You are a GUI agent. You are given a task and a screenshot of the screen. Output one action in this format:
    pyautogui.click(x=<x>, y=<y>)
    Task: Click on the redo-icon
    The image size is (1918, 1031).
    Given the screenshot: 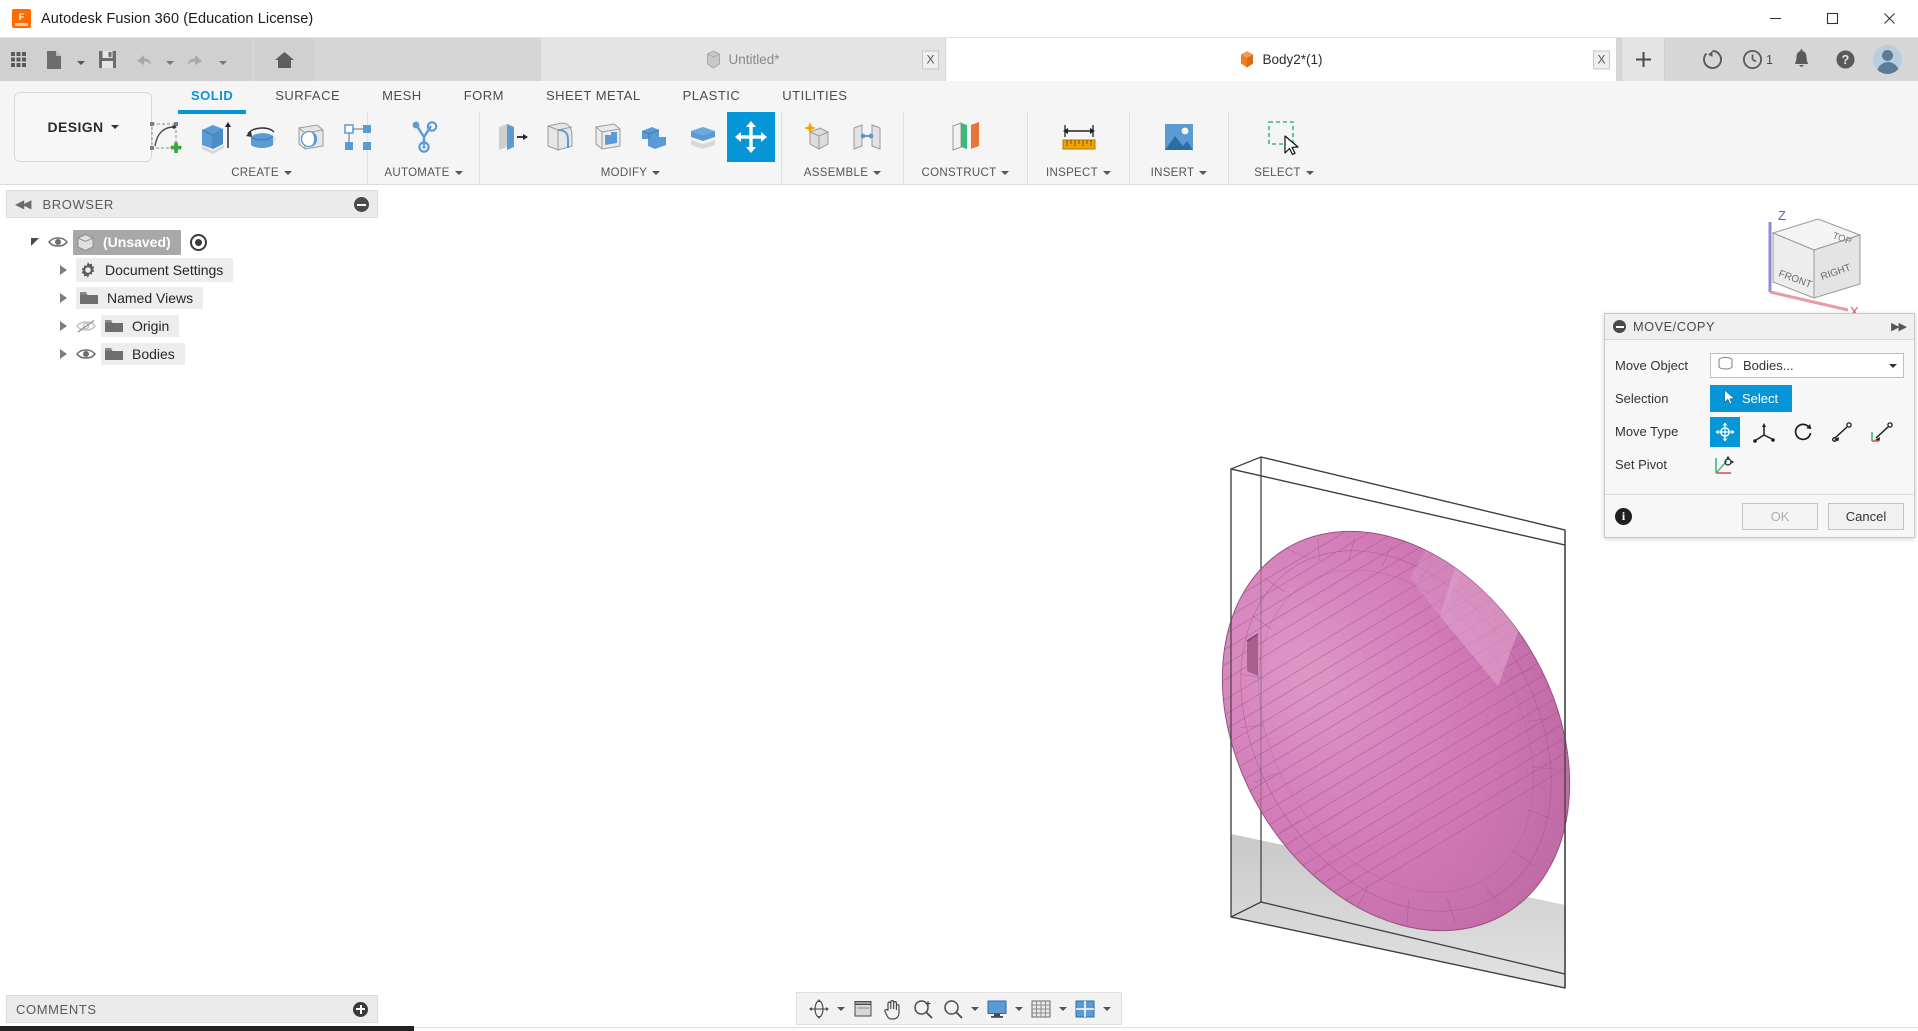 What is the action you would take?
    pyautogui.click(x=196, y=59)
    